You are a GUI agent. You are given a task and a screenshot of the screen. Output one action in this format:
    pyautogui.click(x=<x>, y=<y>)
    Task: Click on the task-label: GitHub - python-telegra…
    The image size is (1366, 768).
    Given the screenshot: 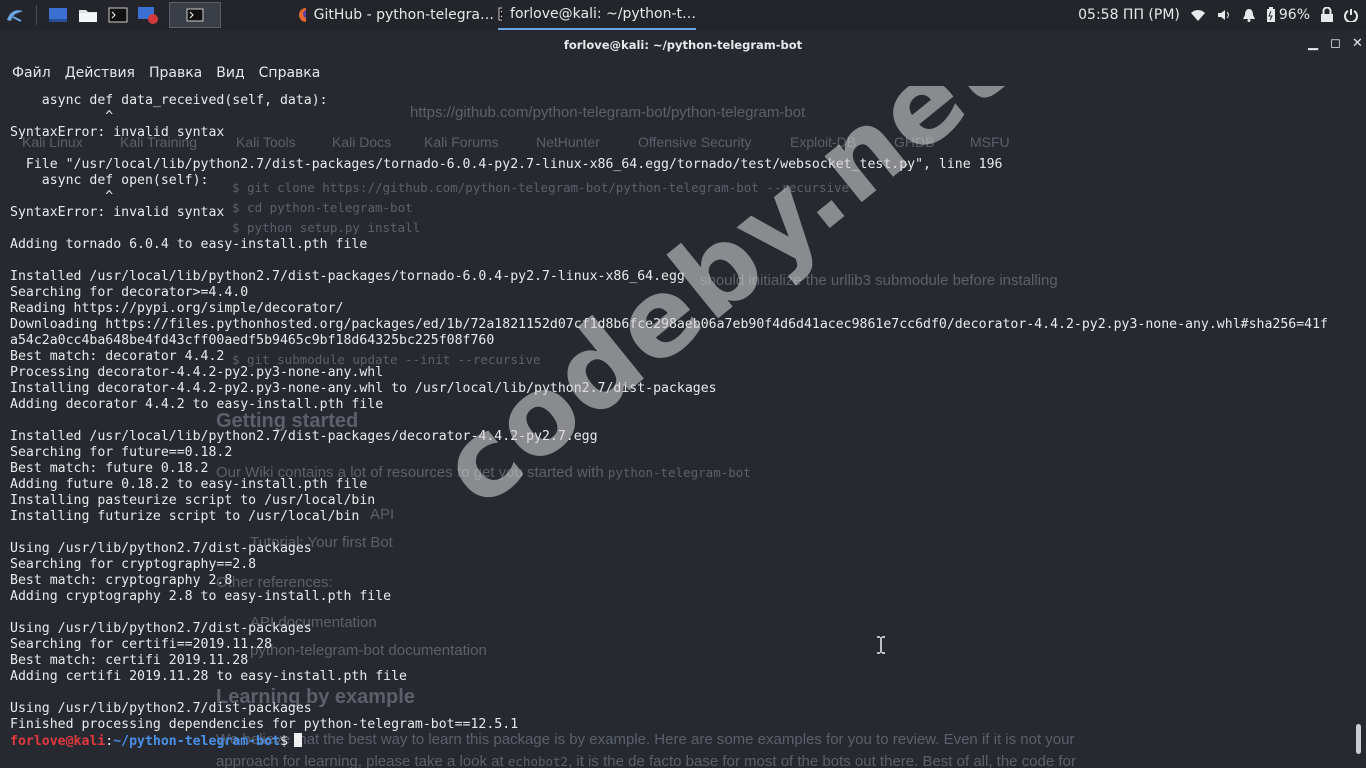 What is the action you would take?
    pyautogui.click(x=403, y=15)
    